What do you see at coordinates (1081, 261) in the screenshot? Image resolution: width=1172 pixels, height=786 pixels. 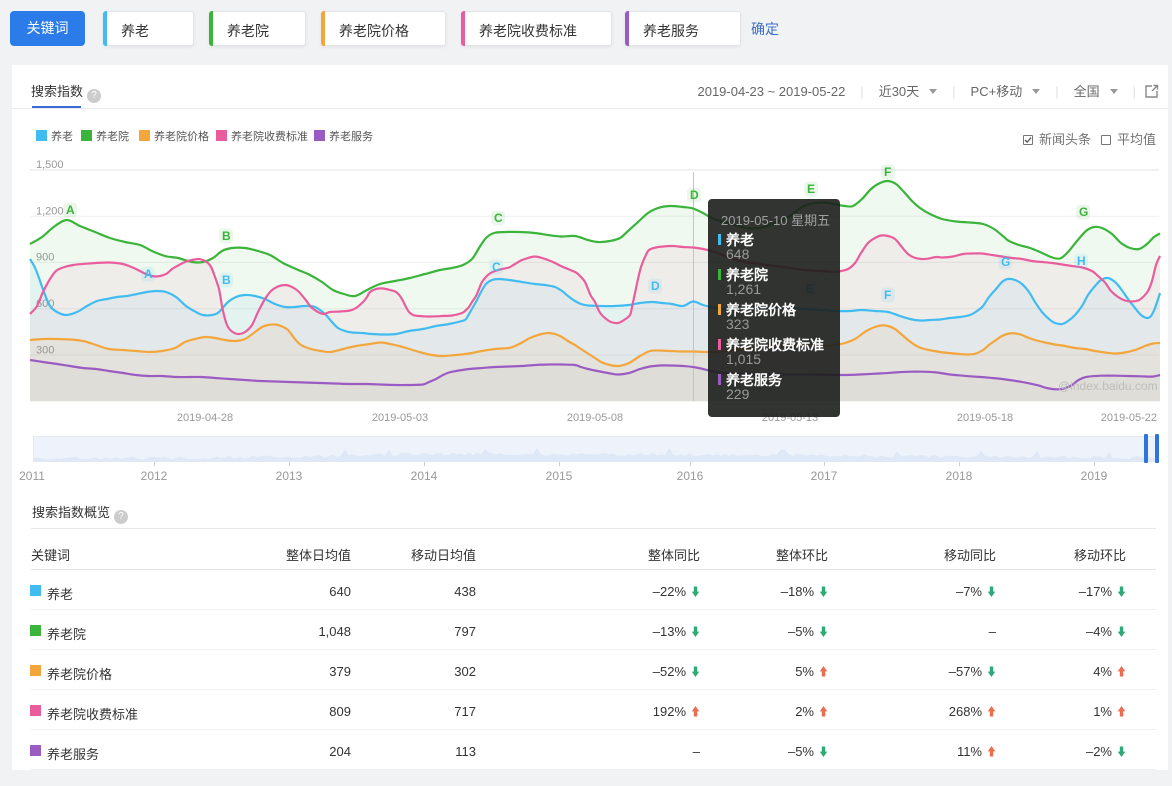 I see `svg-text: H` at bounding box center [1081, 261].